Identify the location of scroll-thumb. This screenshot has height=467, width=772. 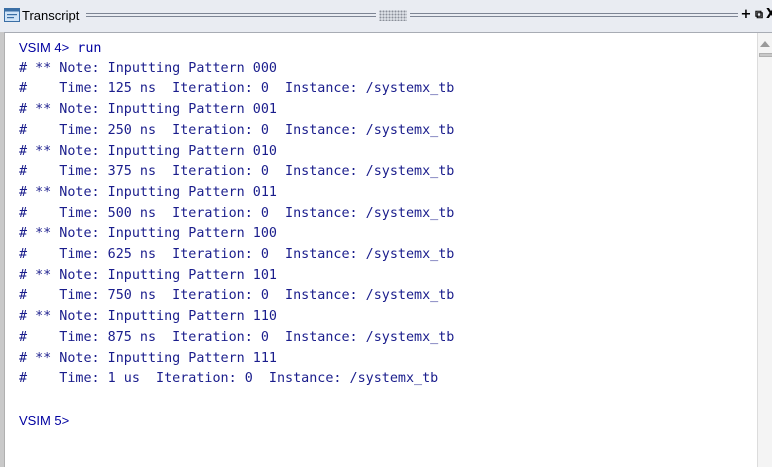
(765, 55).